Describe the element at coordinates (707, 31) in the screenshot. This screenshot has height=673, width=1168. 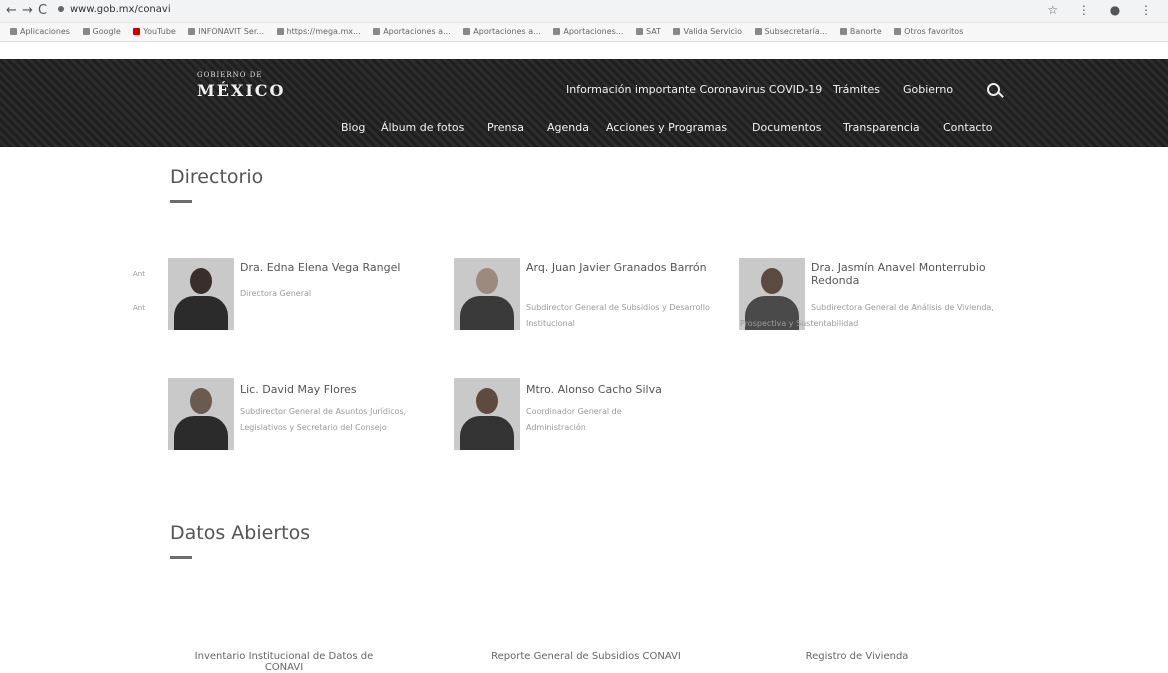
I see `bookmark-item: Valida Servicio` at that location.